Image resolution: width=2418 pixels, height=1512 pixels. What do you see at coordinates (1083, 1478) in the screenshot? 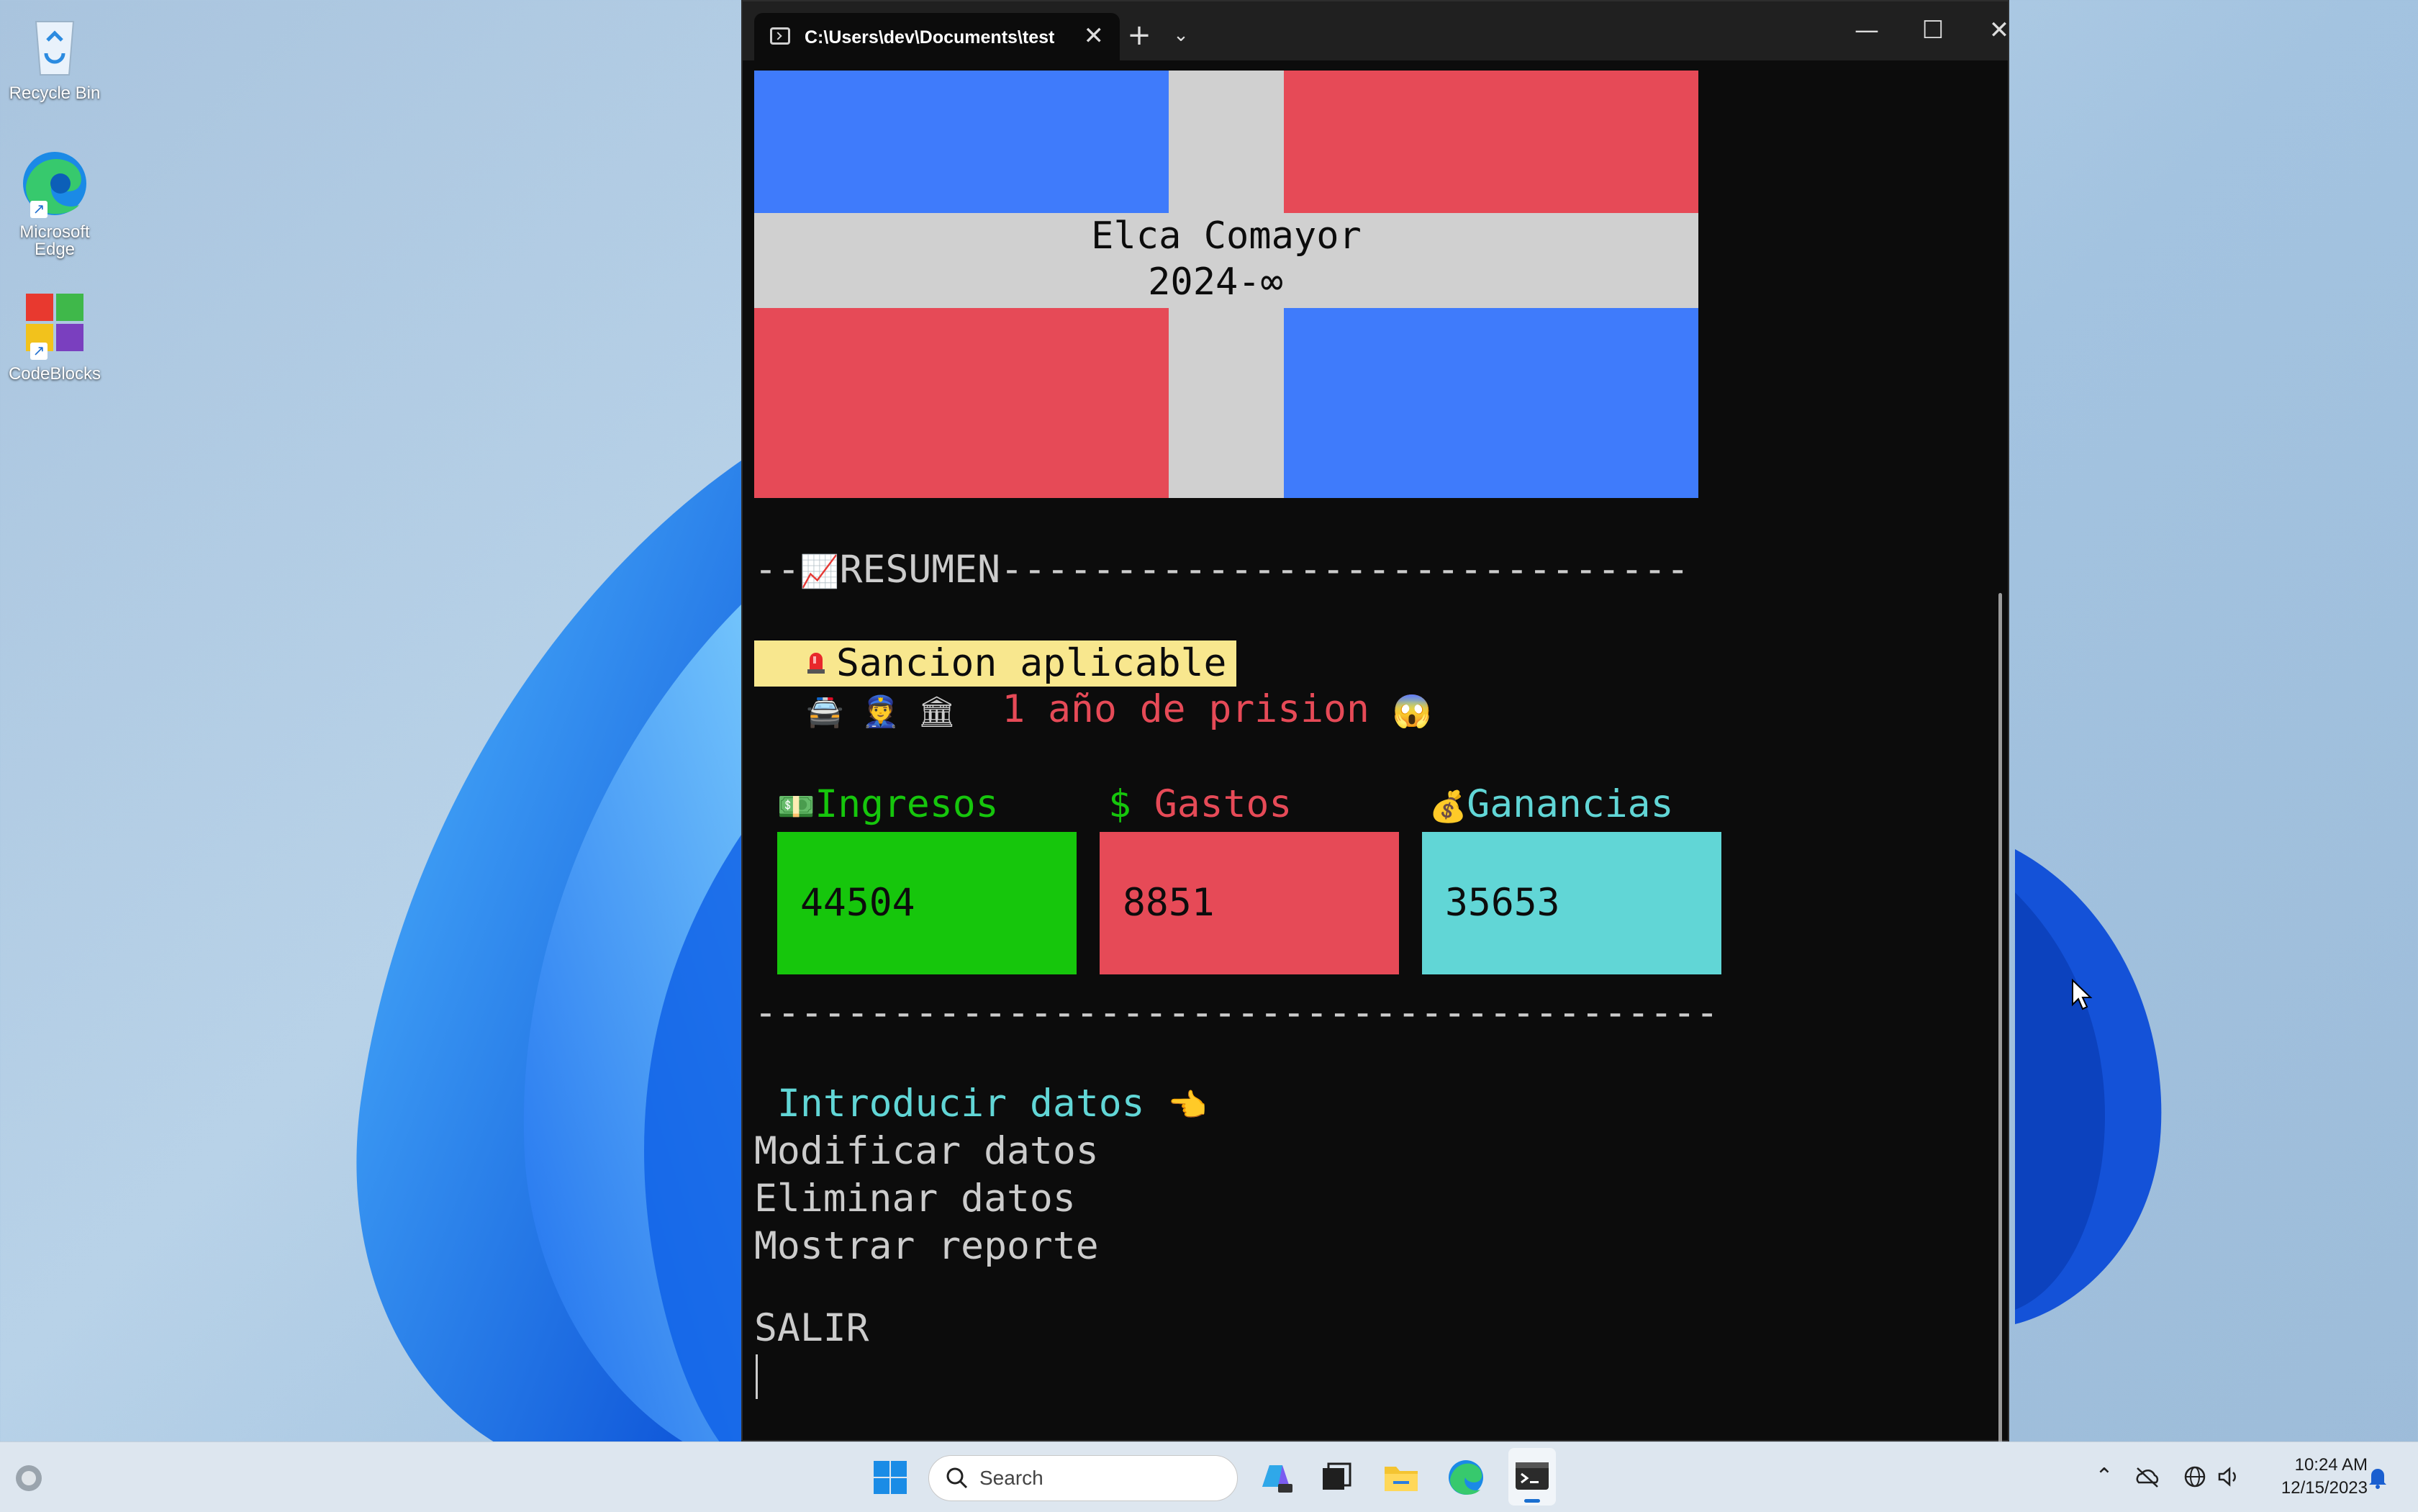
I see `taskbar-search: Search` at bounding box center [1083, 1478].